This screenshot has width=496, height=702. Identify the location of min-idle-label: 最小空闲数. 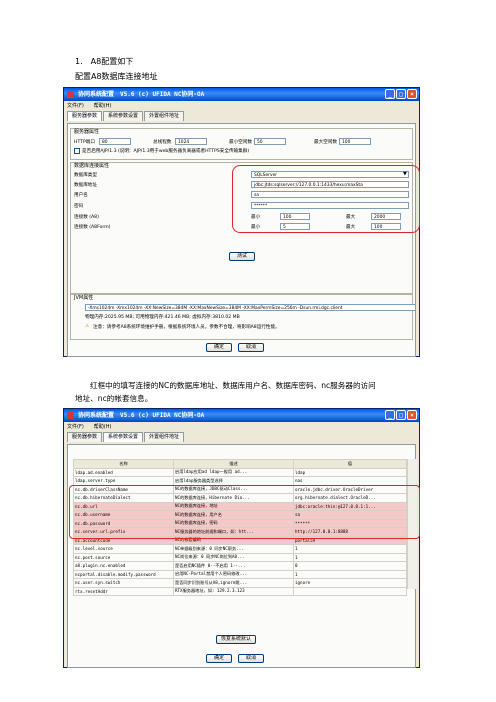
(240, 142).